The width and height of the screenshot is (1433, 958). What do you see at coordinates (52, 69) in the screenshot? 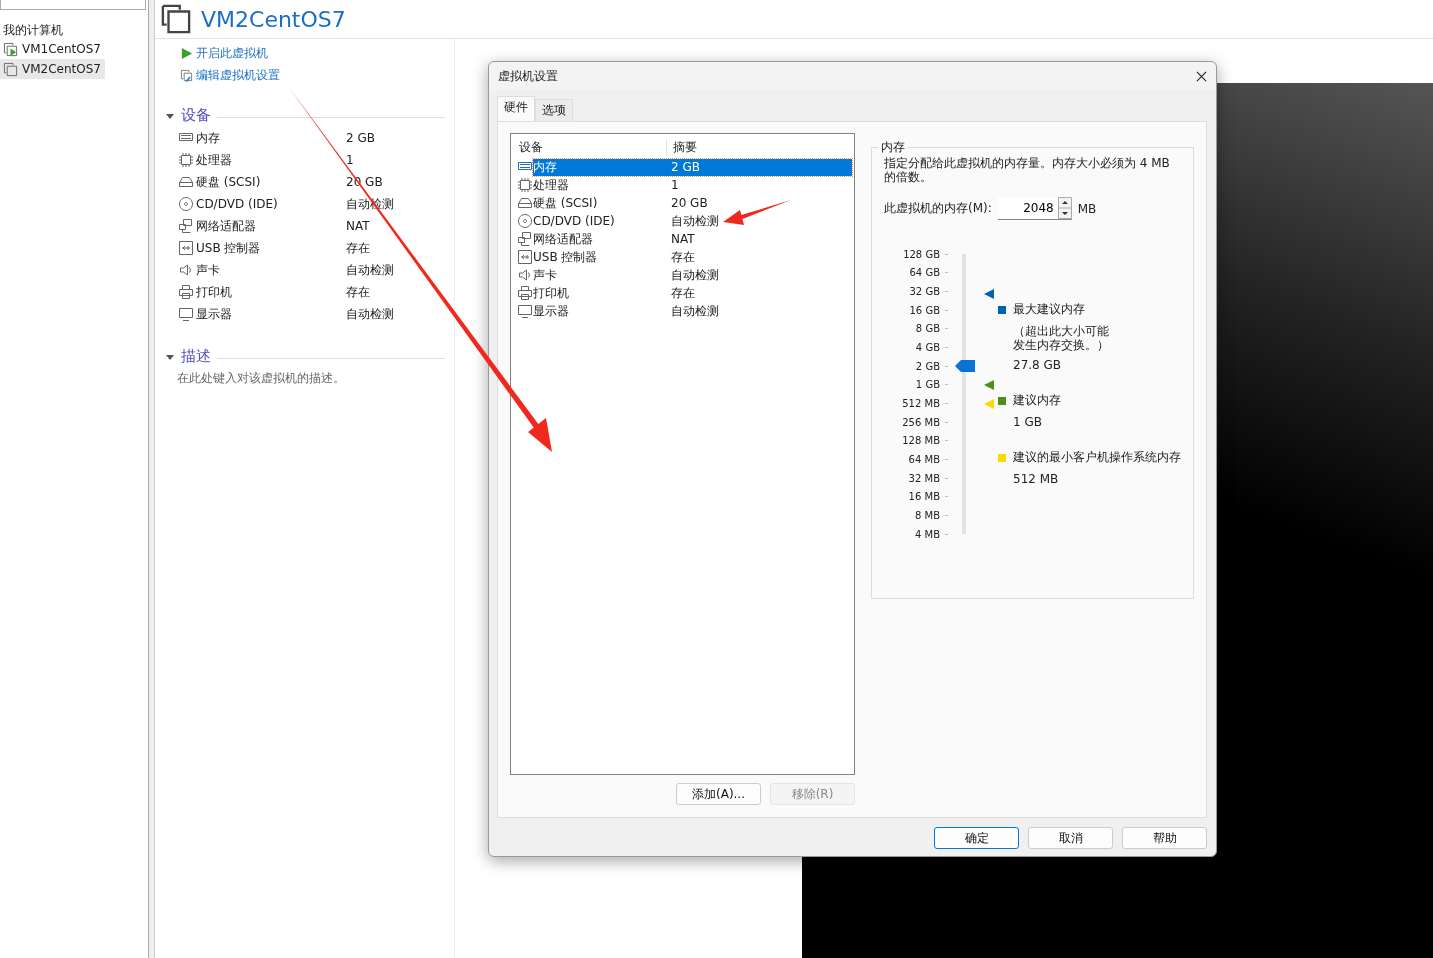
I see `vm-list-item: VM2CentOS7` at bounding box center [52, 69].